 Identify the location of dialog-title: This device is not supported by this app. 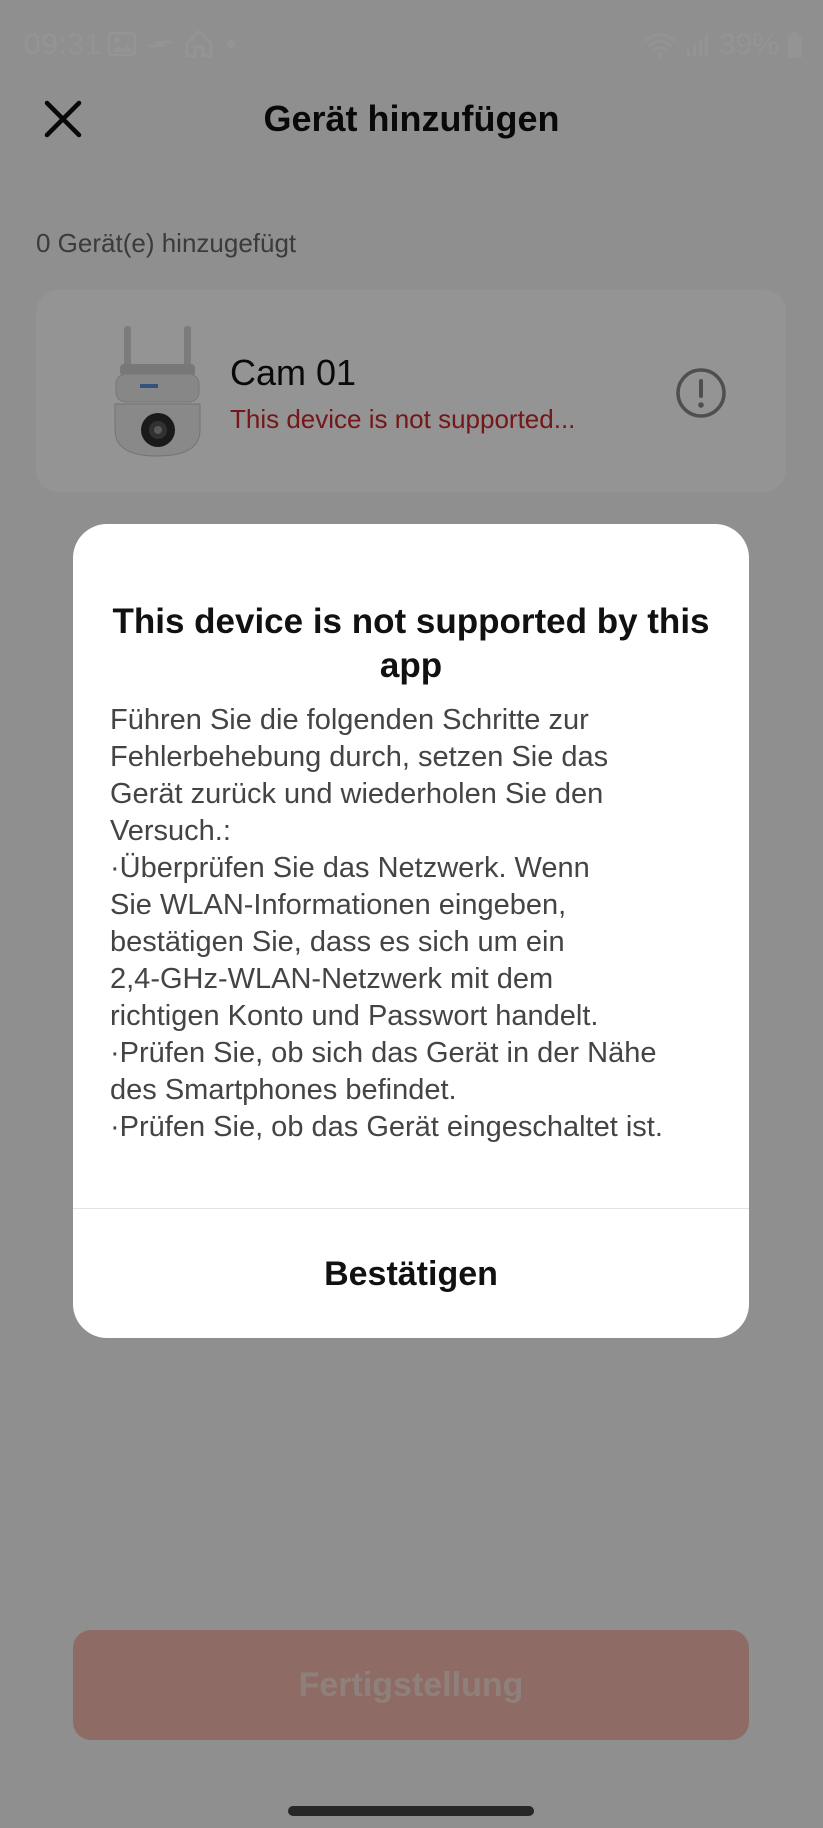
(411, 643).